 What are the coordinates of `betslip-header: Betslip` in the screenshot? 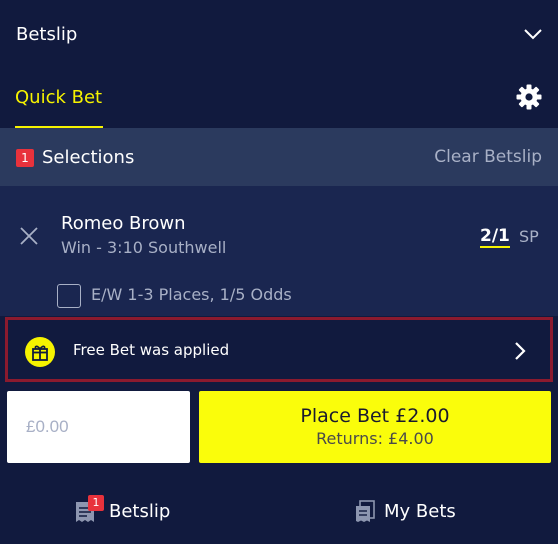 It's located at (279, 35).